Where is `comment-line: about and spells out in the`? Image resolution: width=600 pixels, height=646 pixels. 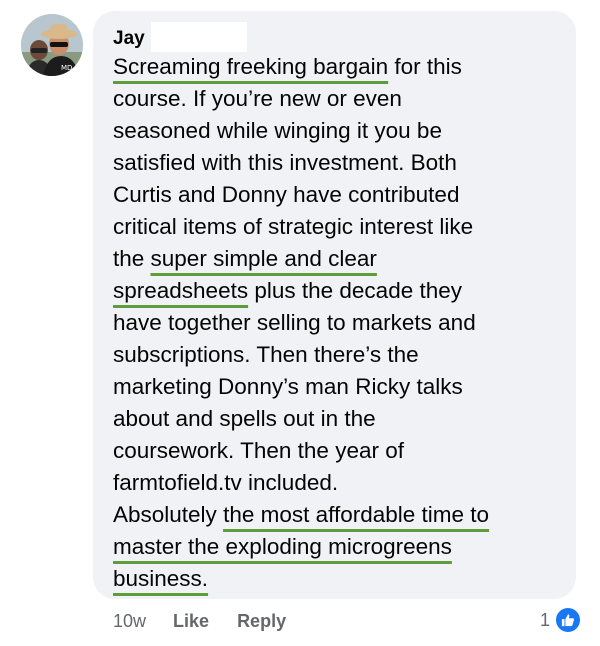
comment-line: about and spells out in the is located at coordinates (340, 419).